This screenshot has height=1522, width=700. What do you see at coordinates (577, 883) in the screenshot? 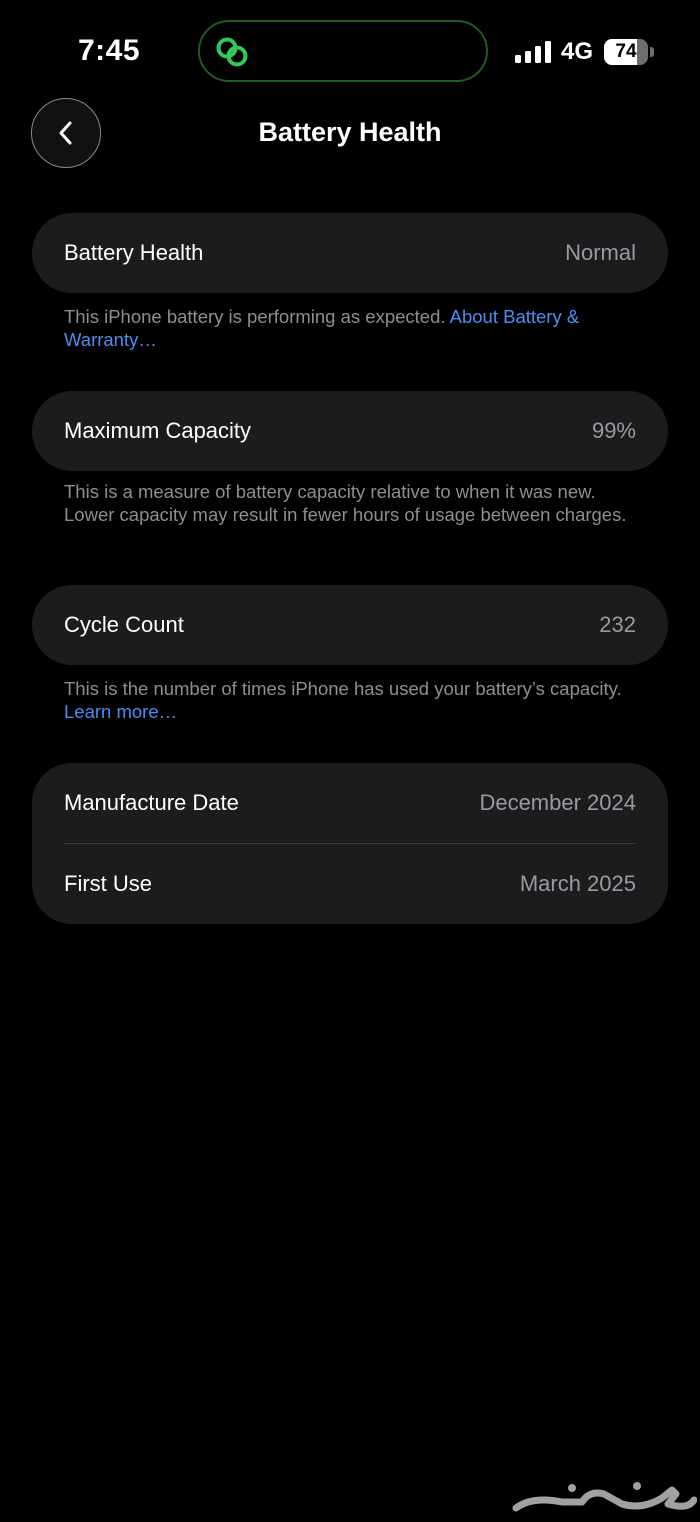
I see `first-use-value: March 2025` at bounding box center [577, 883].